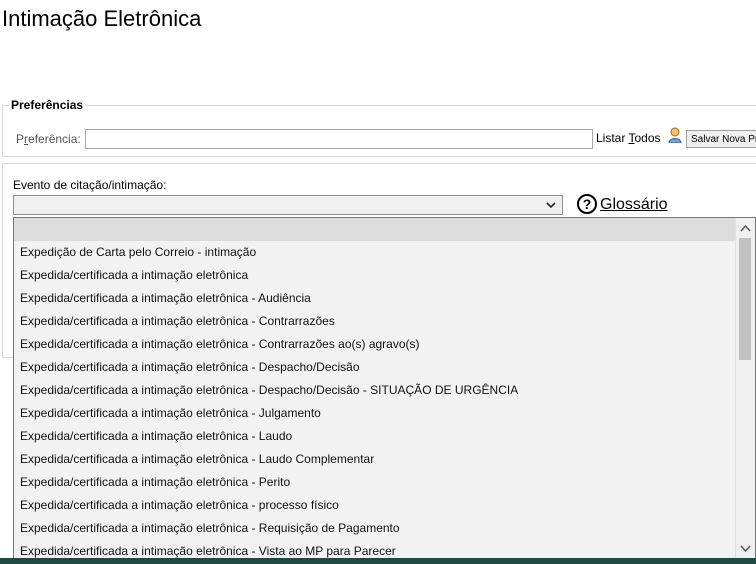 This screenshot has height=564, width=756. Describe the element at coordinates (378, 561) in the screenshot. I see `footer-bar` at that location.